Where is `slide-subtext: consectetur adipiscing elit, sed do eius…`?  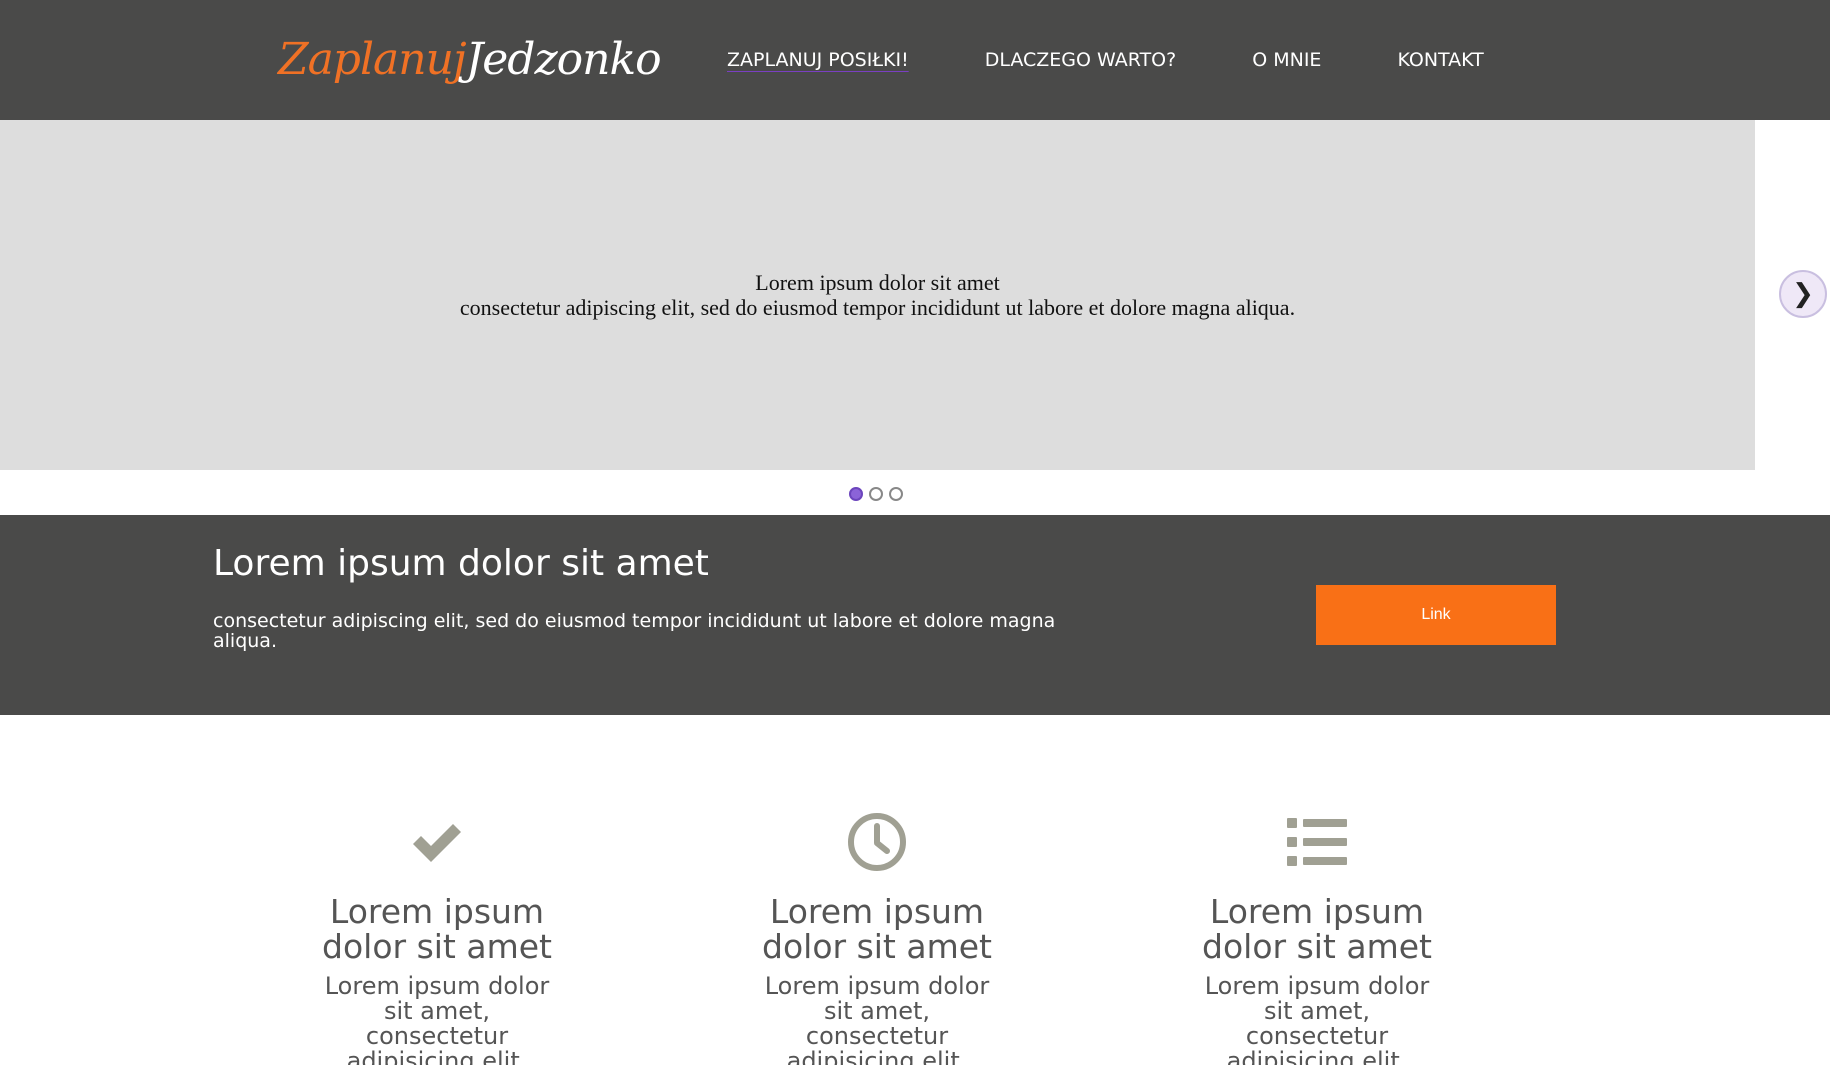
slide-subtext: consectetur adipiscing elit, sed do eius… is located at coordinates (877, 307).